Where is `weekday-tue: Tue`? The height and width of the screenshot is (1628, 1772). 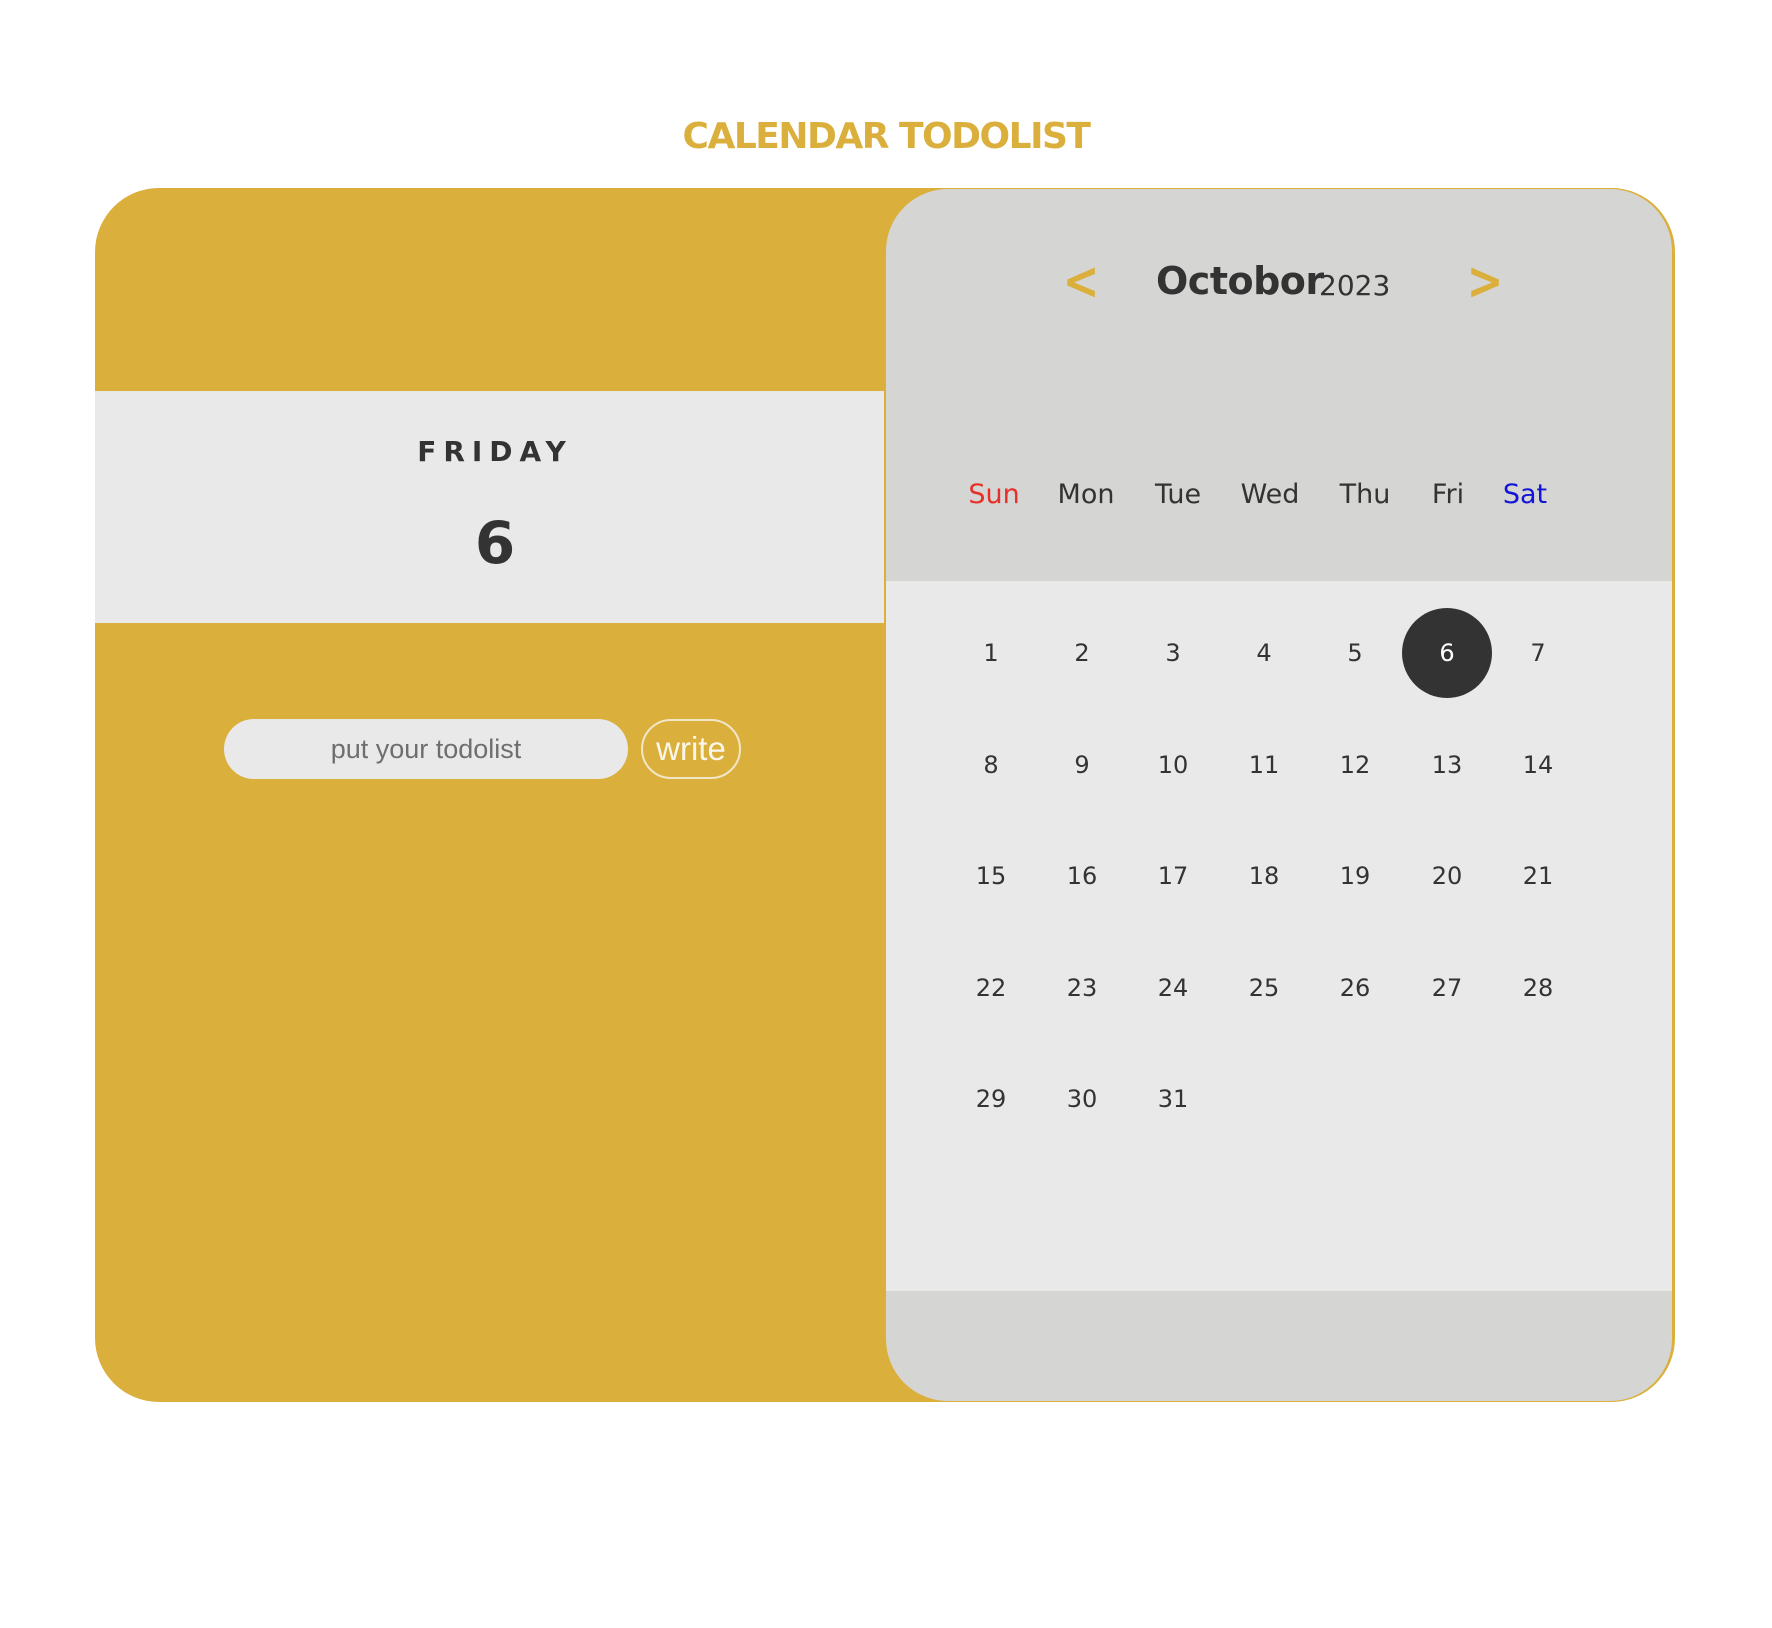 weekday-tue: Tue is located at coordinates (1178, 494).